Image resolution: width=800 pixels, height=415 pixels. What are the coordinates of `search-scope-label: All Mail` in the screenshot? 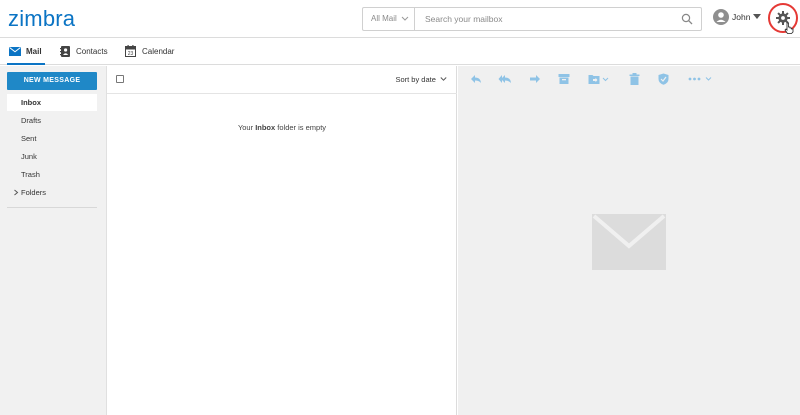 It's located at (384, 18).